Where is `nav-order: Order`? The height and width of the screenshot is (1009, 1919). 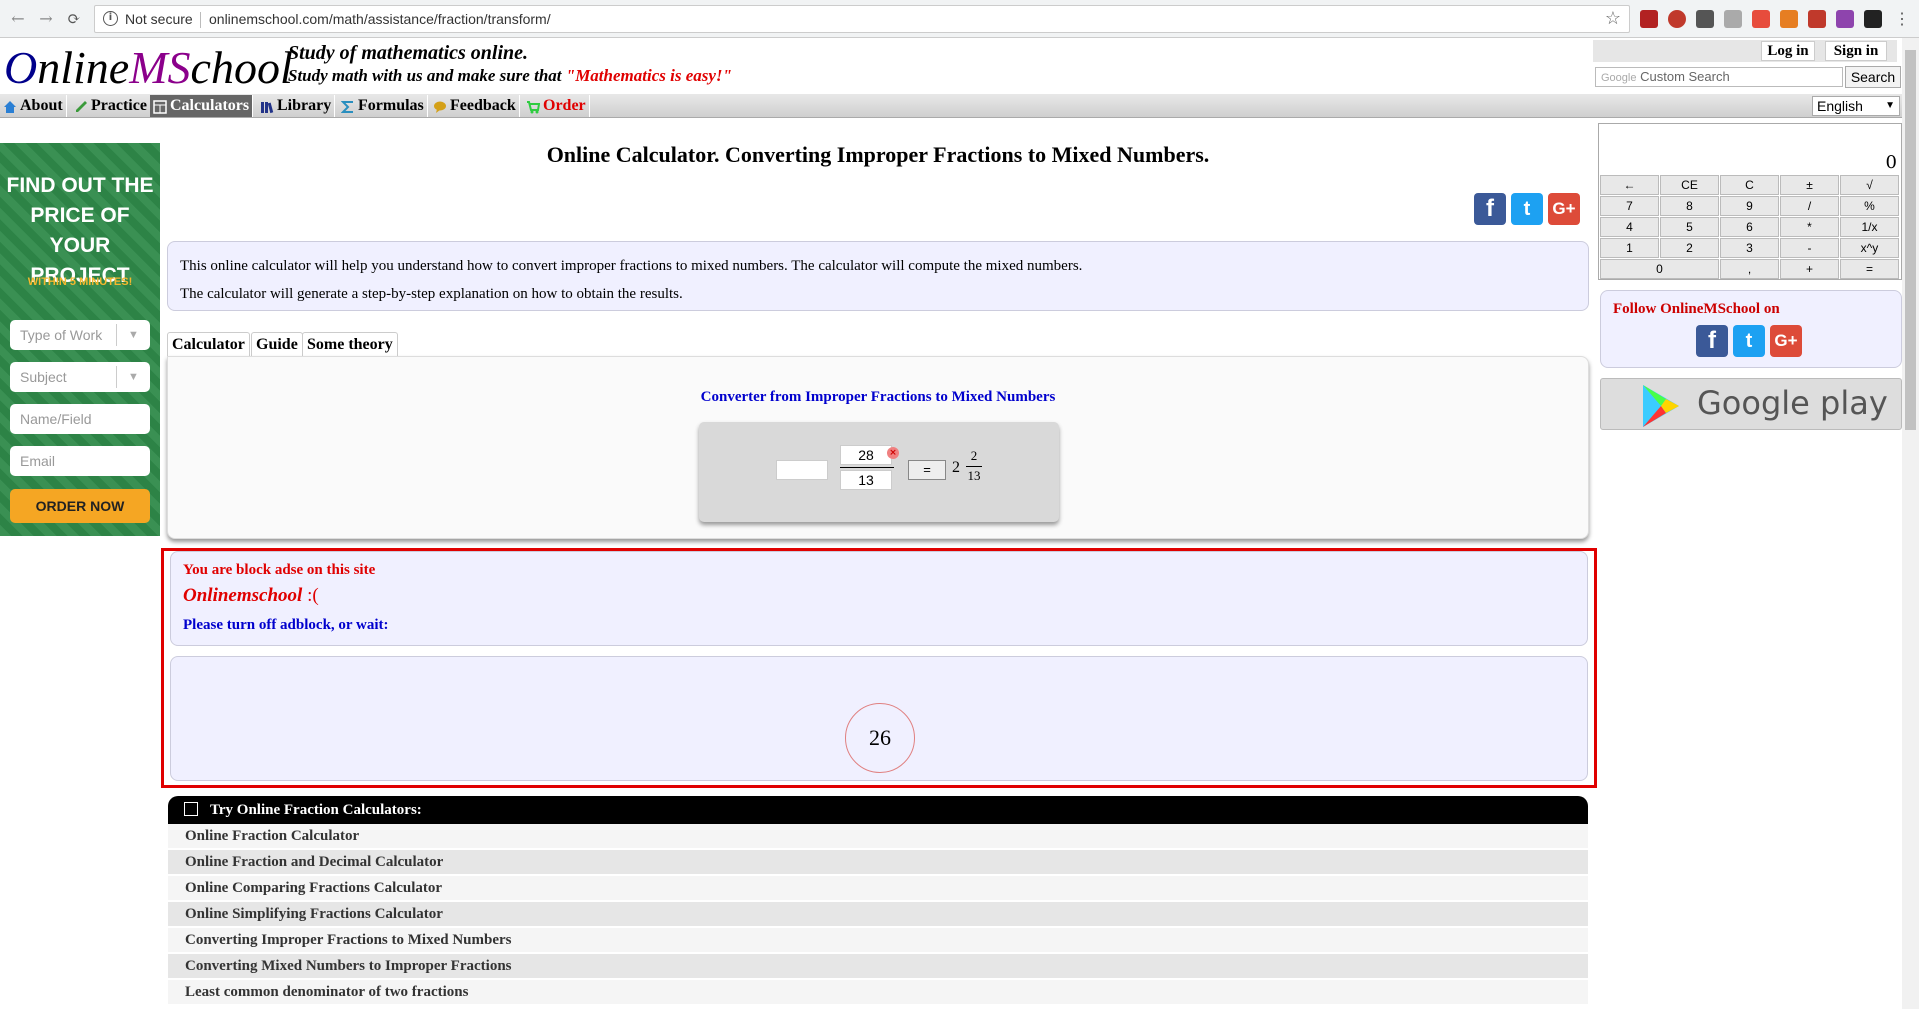
nav-order: Order is located at coordinates (556, 106).